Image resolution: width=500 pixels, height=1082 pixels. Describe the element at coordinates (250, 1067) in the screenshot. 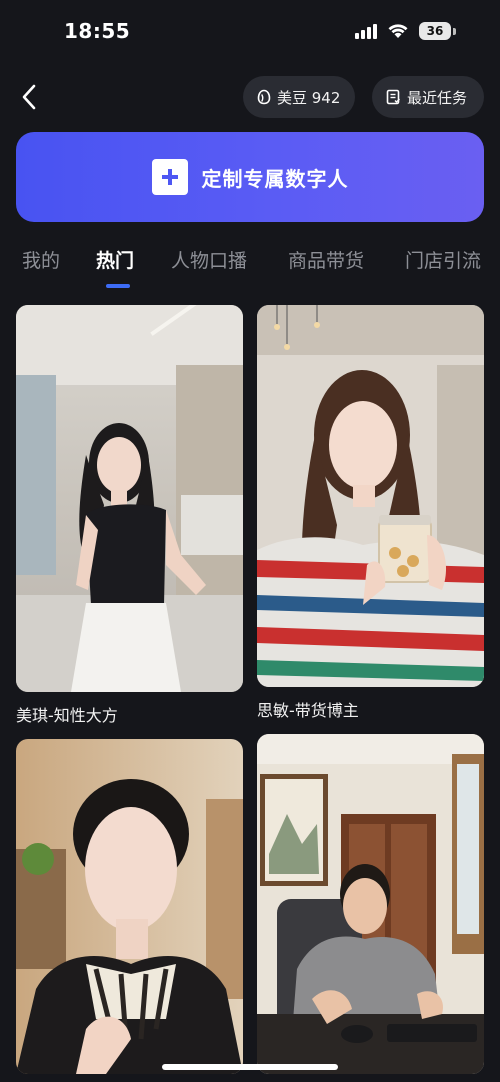

I see `home-indicator` at that location.